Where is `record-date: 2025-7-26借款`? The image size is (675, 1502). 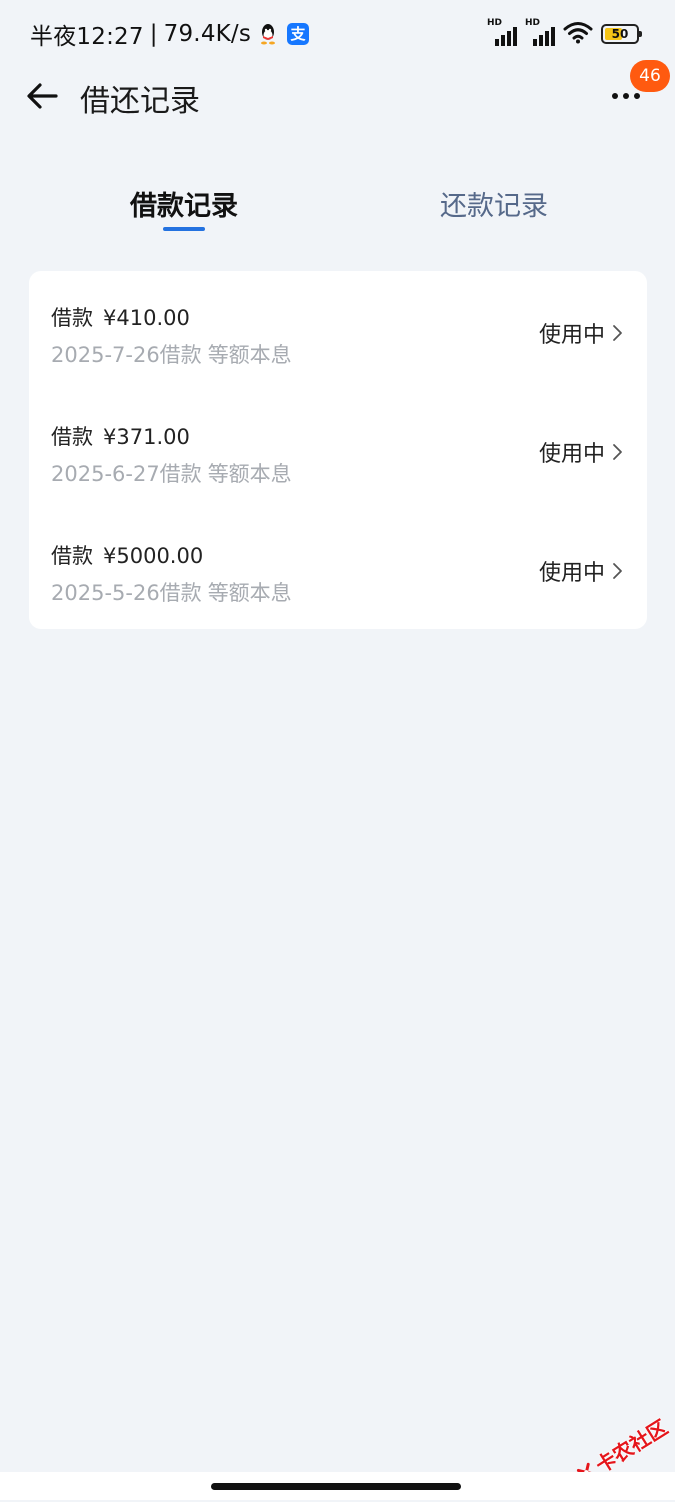
record-date: 2025-7-26借款 is located at coordinates (126, 355).